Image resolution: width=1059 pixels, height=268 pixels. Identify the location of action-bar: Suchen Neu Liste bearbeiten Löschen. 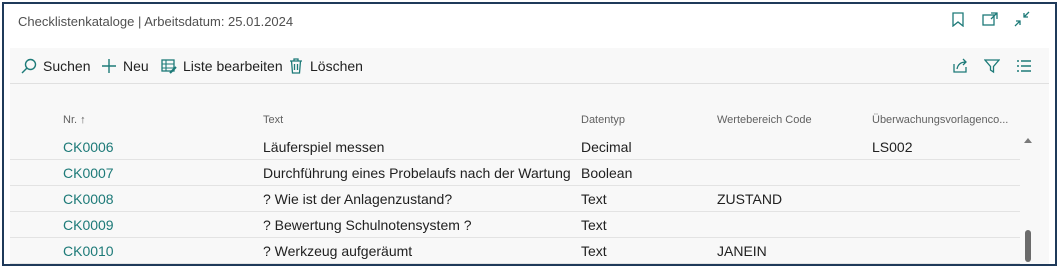
(529, 66).